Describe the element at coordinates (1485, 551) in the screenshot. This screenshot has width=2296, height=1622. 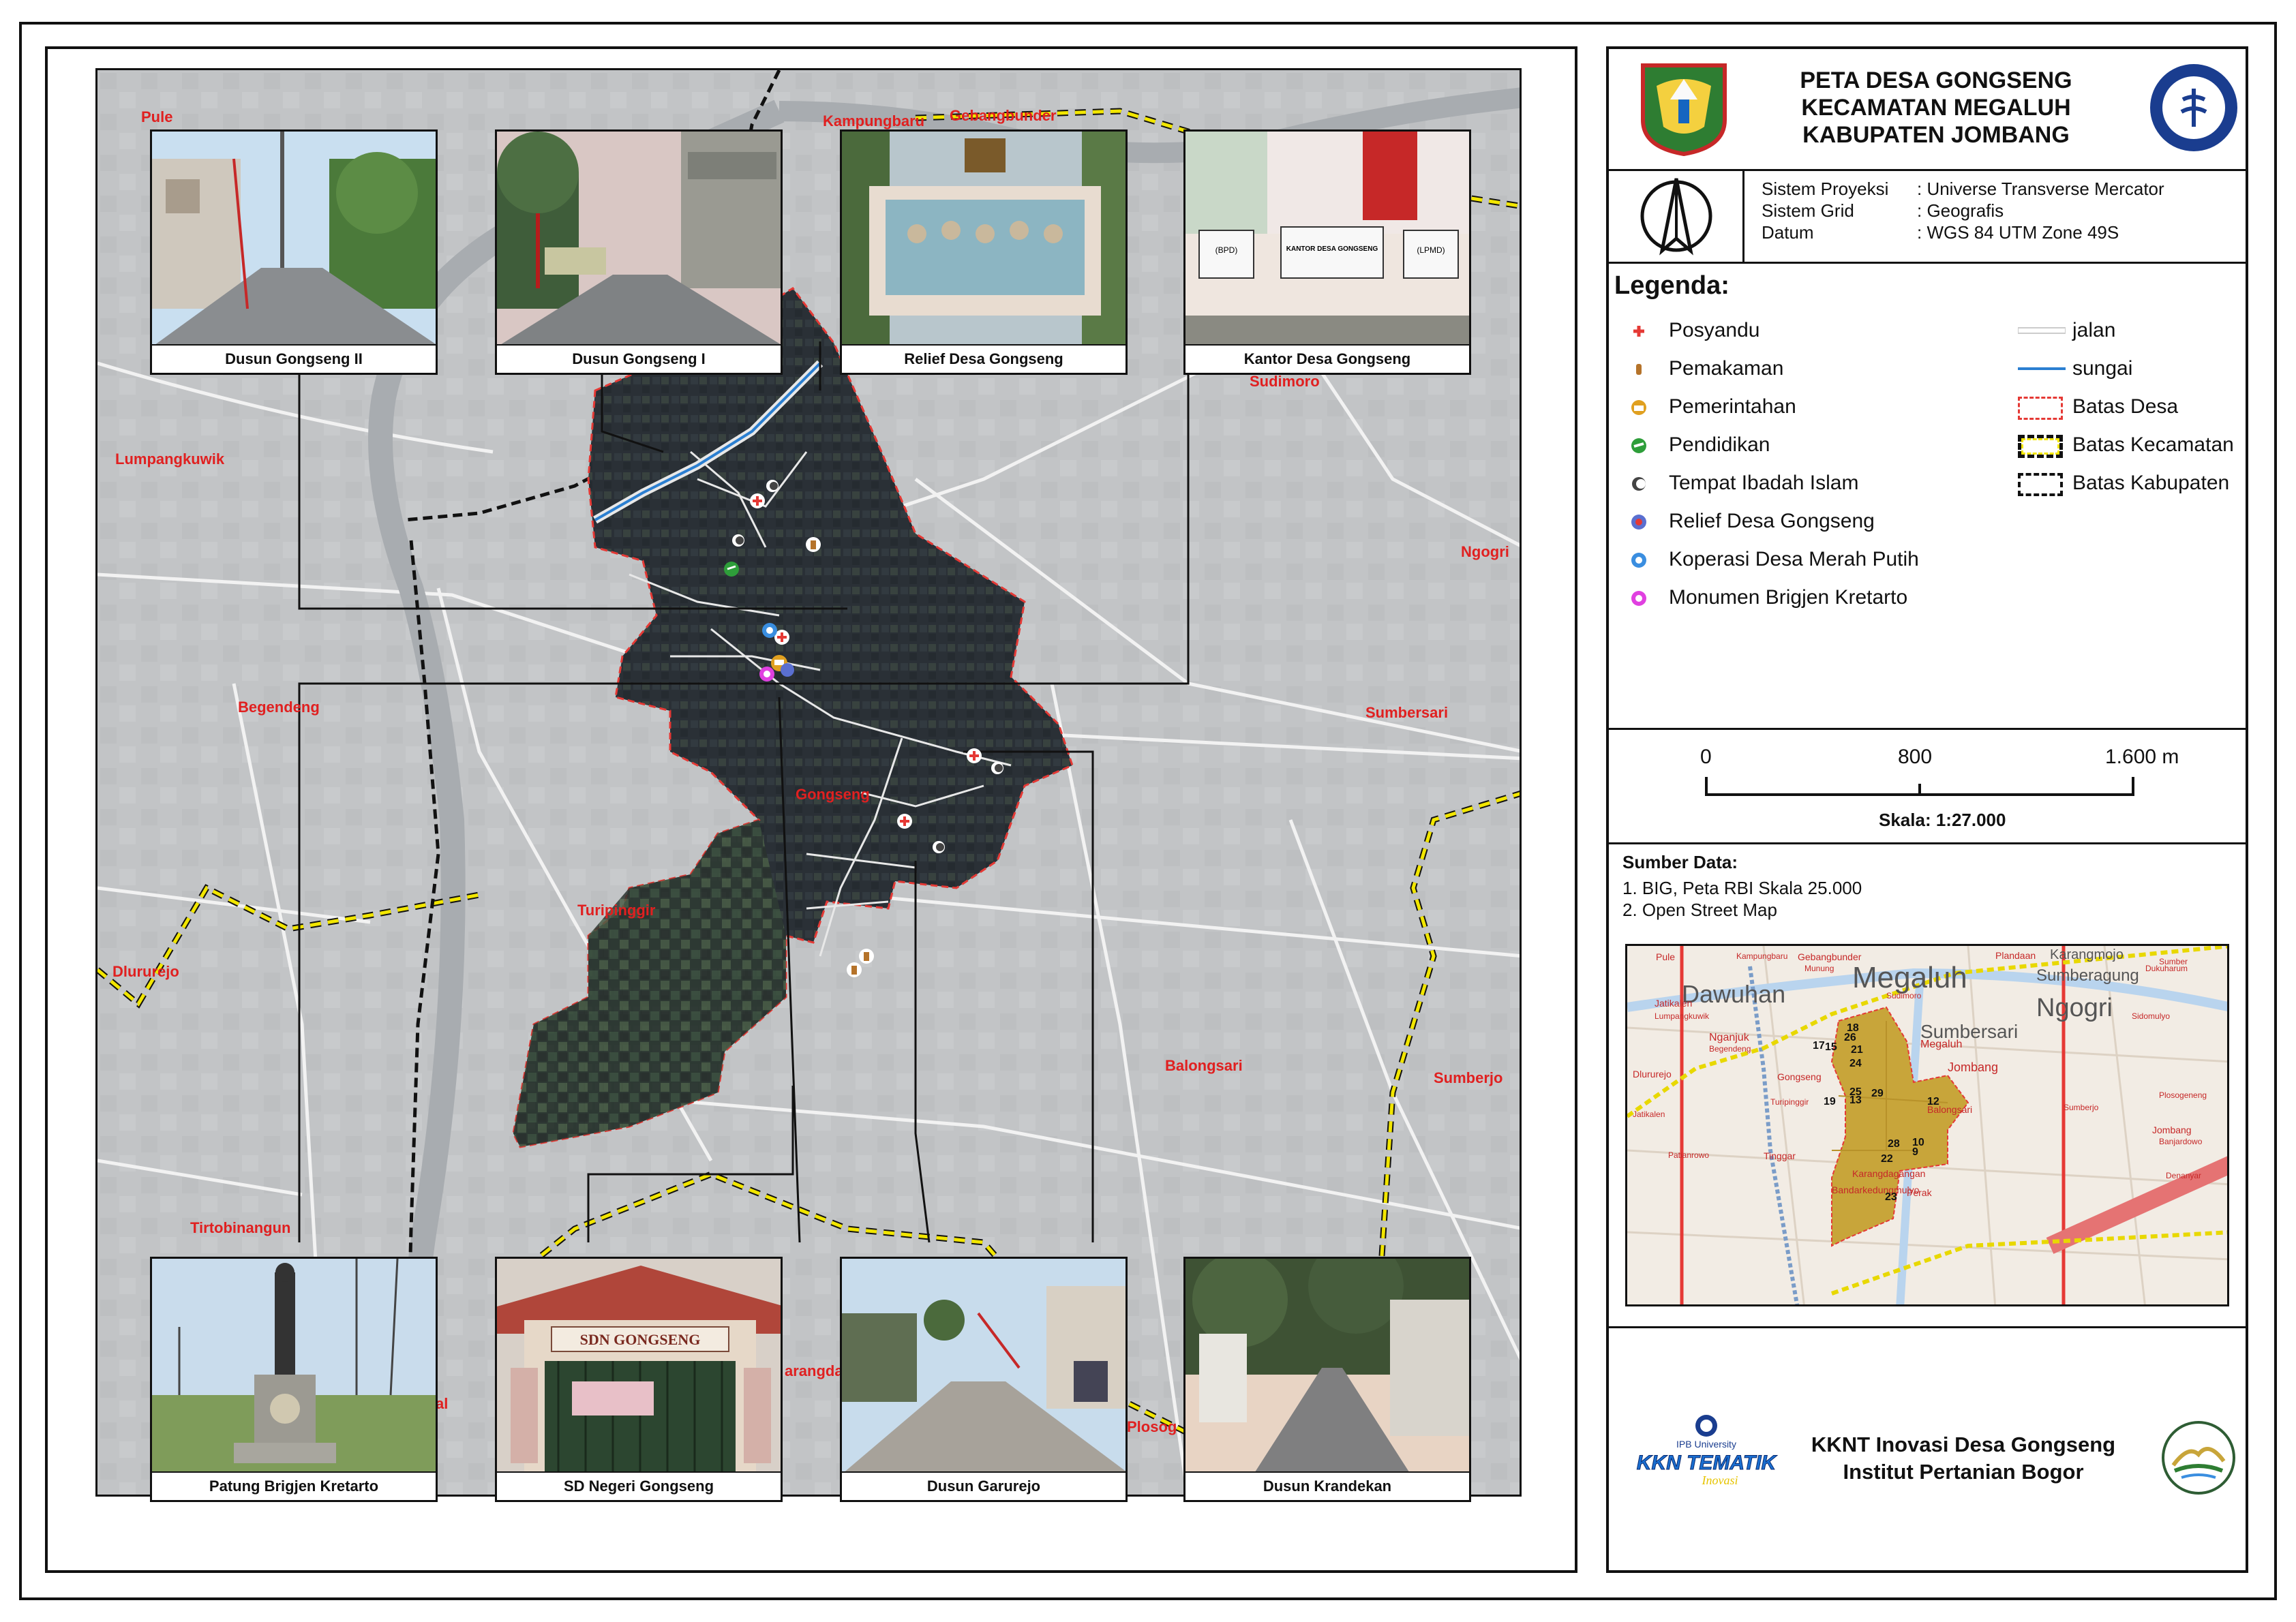
I see `place-label-ngogri: Ngogri` at that location.